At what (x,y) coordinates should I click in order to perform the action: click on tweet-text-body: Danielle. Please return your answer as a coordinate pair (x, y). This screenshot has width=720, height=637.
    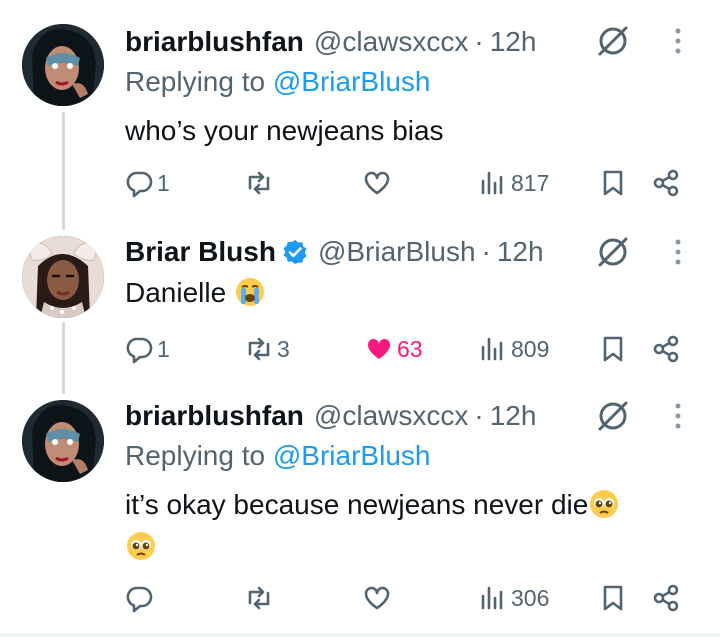
    Looking at the image, I should click on (176, 292).